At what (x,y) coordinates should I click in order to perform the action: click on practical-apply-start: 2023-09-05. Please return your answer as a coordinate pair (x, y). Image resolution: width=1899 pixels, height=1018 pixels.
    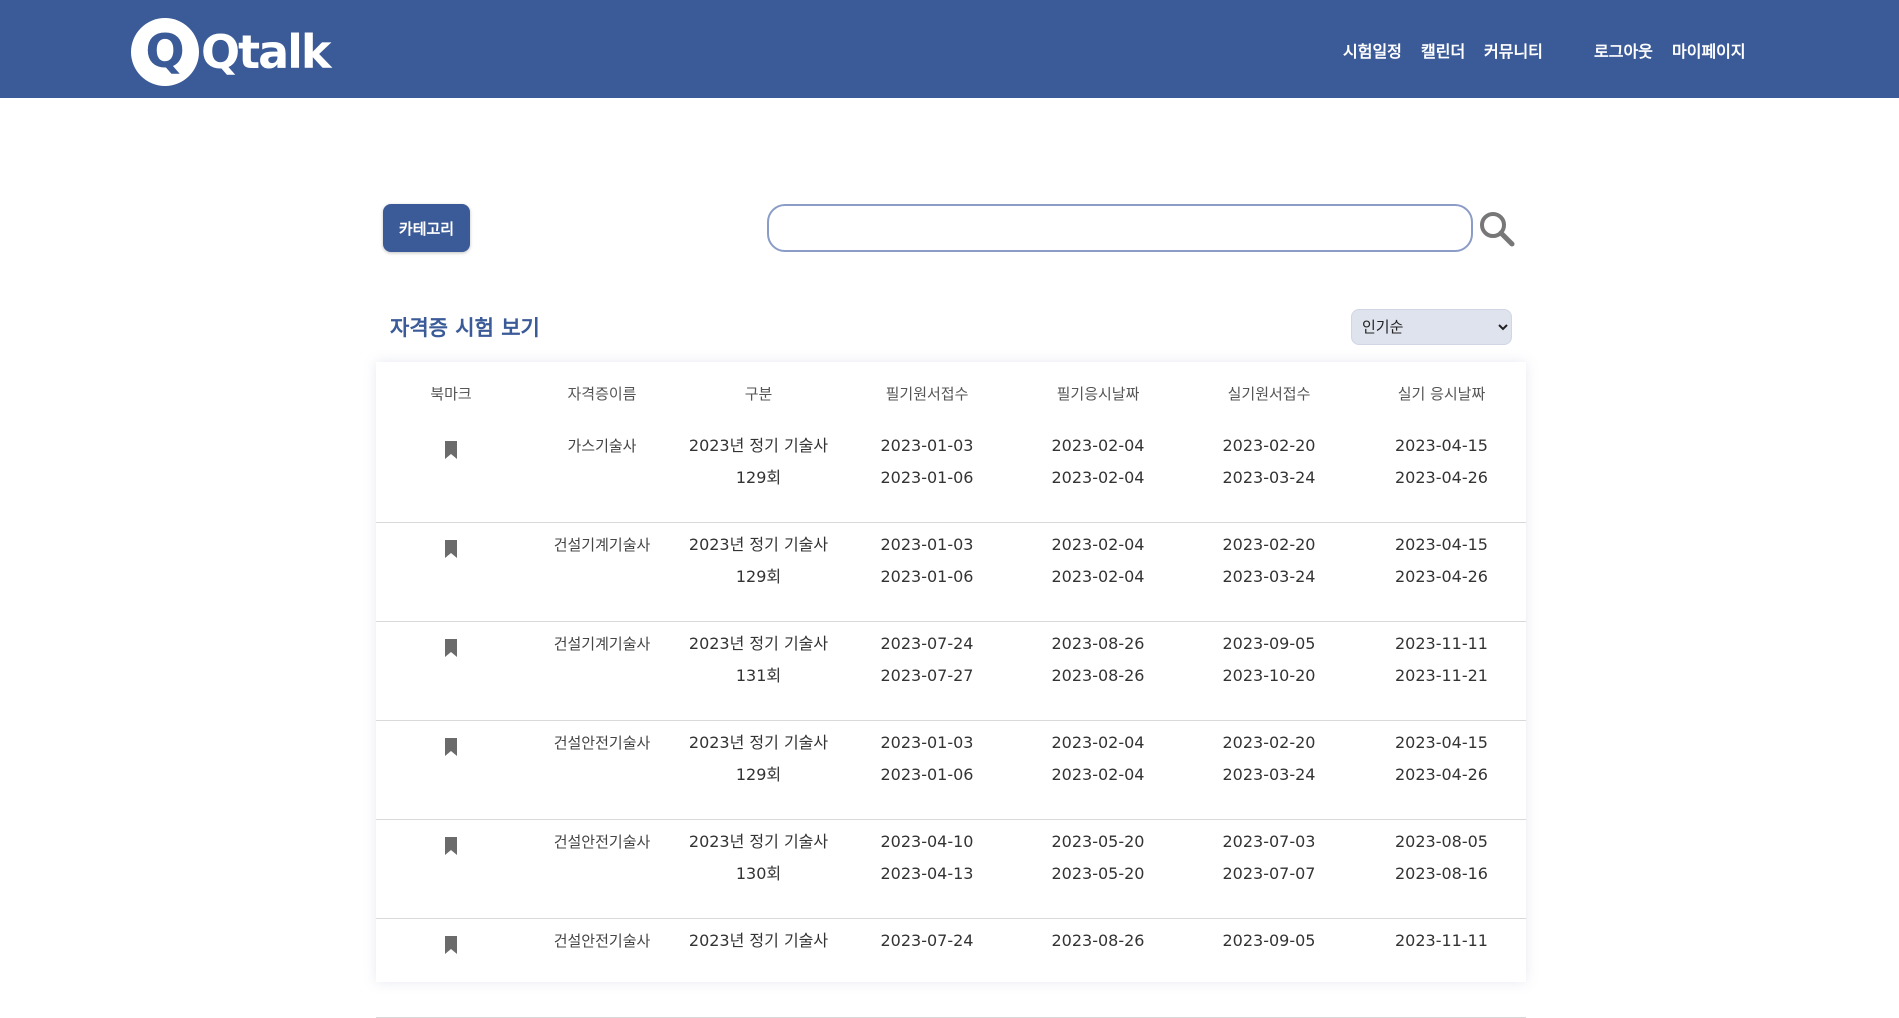
    Looking at the image, I should click on (1269, 643).